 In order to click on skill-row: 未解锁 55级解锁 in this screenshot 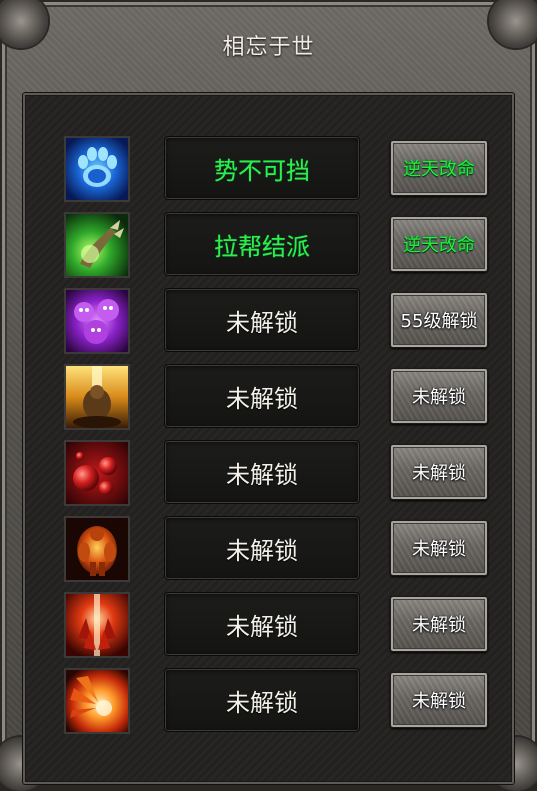, I will do `click(277, 321)`.